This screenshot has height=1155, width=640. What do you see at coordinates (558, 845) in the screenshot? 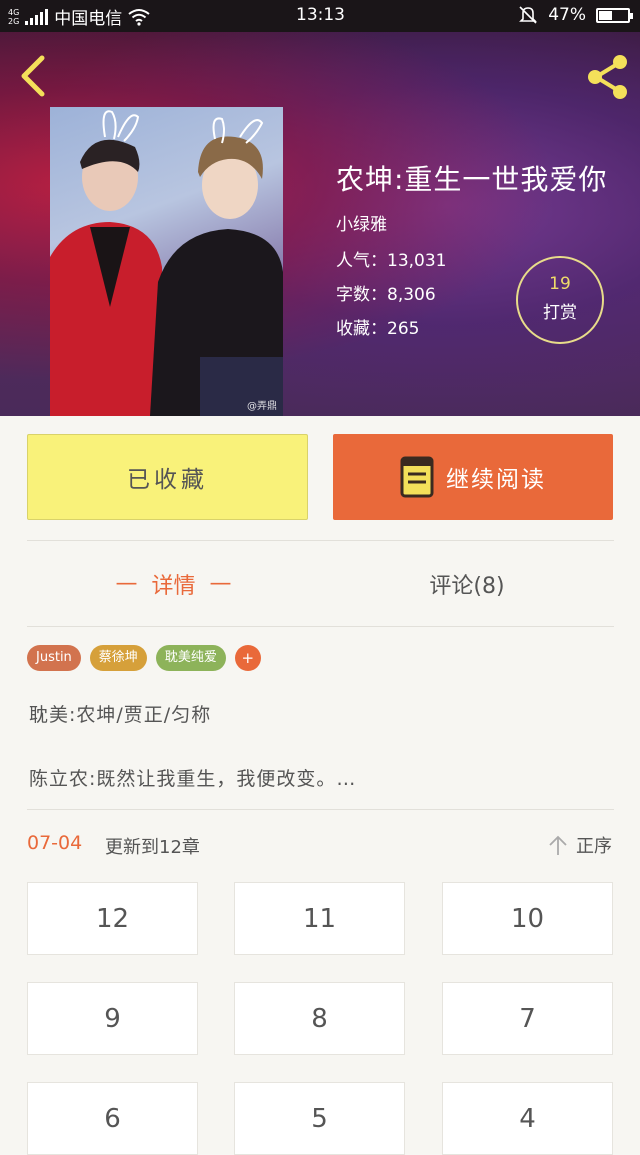
I see `arrow-up-icon` at bounding box center [558, 845].